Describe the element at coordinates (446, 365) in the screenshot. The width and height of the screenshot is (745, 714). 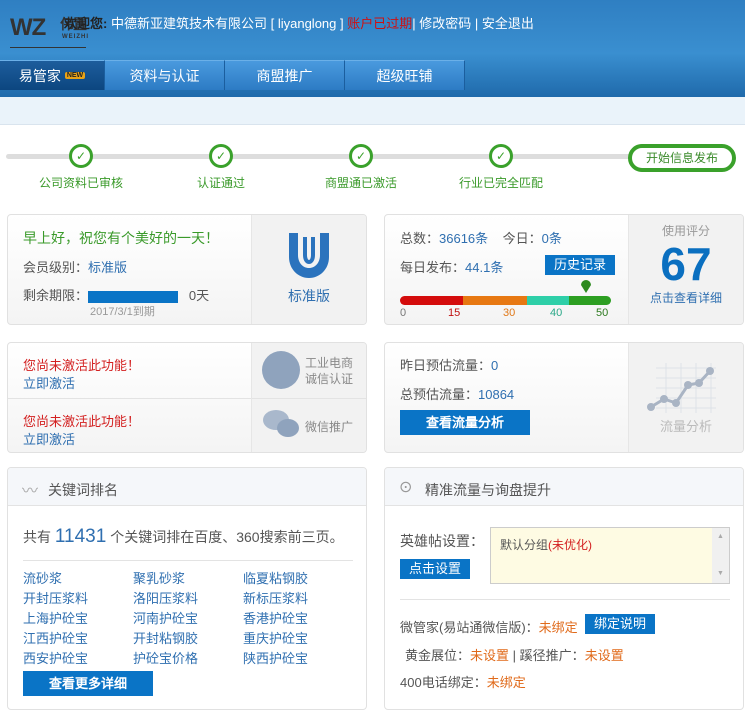
I see `yesterday-label: 昨日预估流量：` at that location.